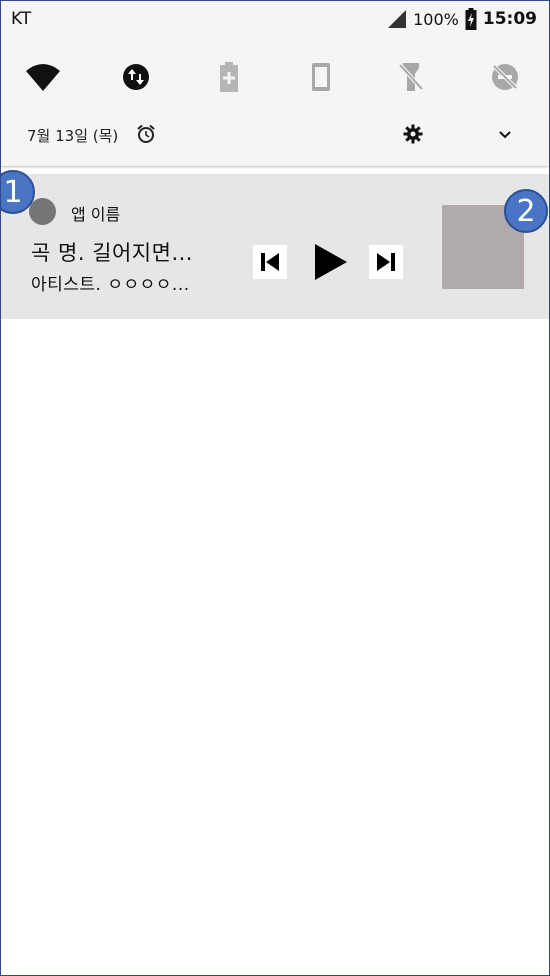  I want to click on date-label: 7월 13일 (목), so click(73, 136).